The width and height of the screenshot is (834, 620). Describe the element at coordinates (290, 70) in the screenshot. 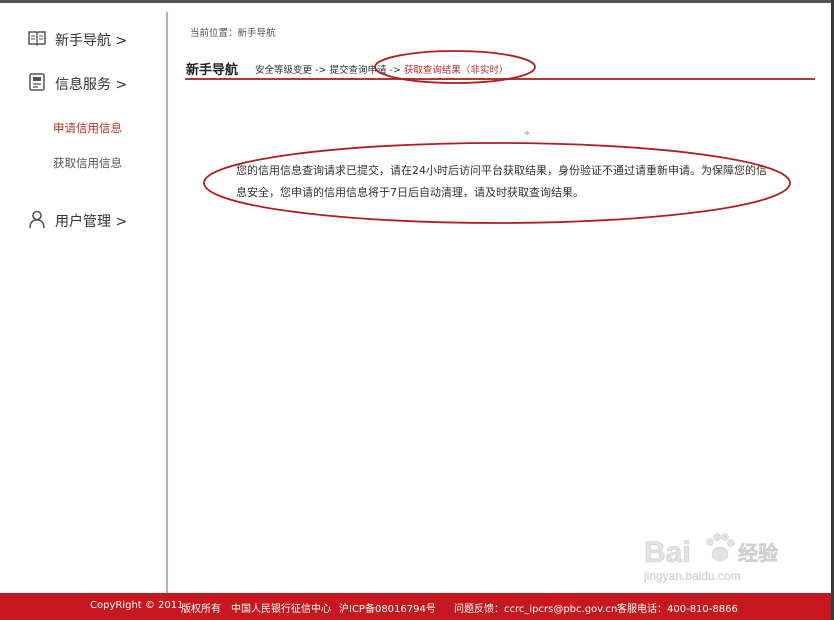

I see `nav-step-security-level: 安全等级变更 ->` at that location.